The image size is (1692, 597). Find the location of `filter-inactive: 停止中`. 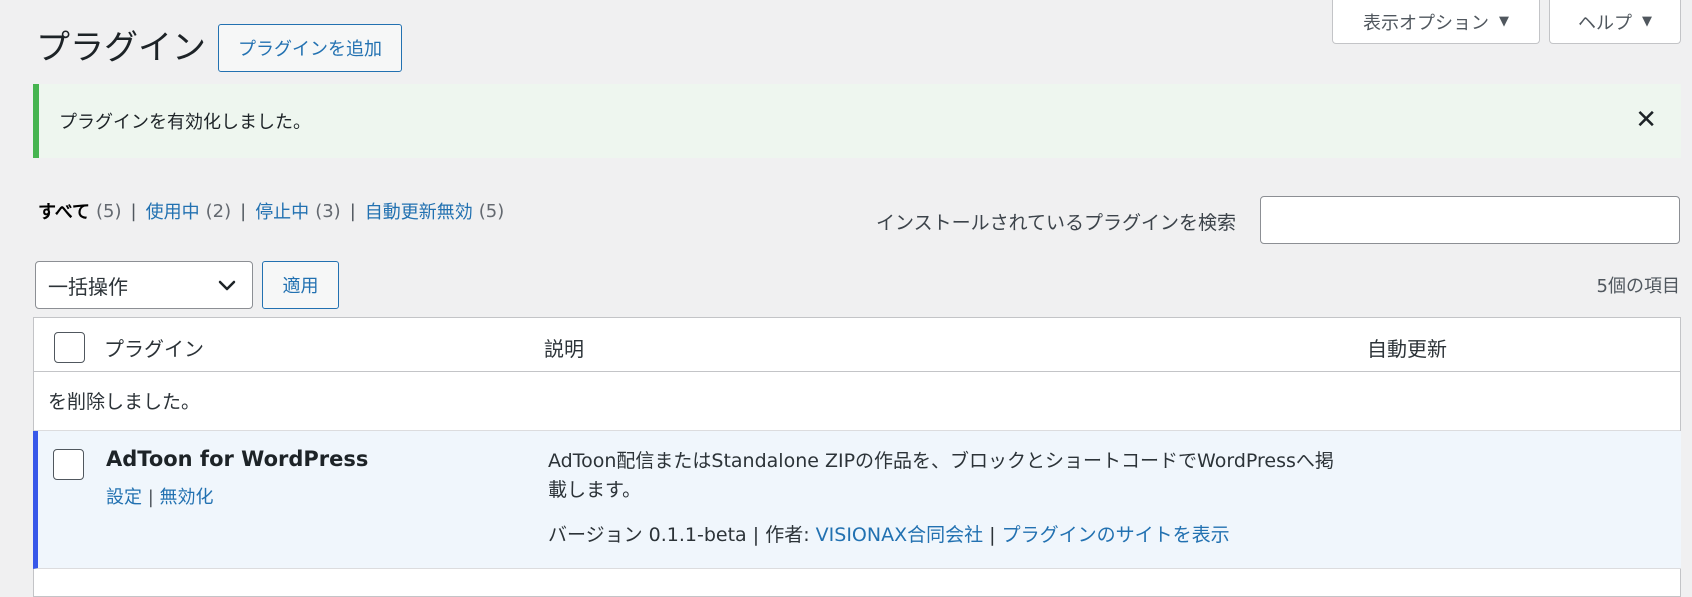

filter-inactive: 停止中 is located at coordinates (282, 211).